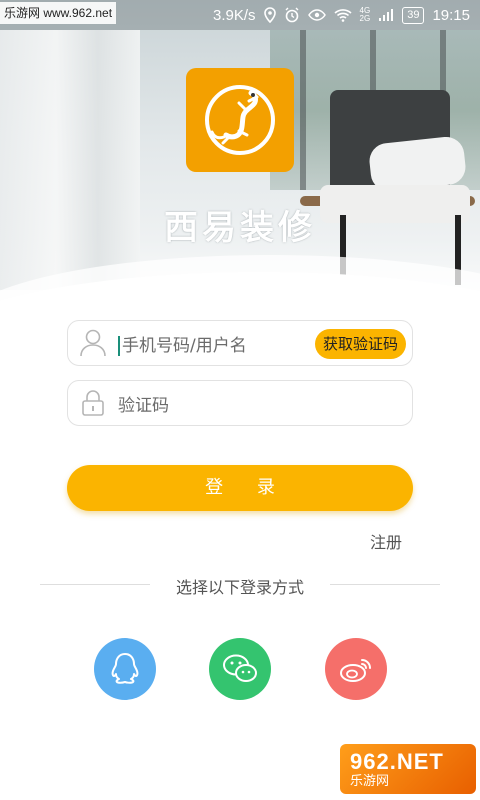 Image resolution: width=480 pixels, height=800 pixels. I want to click on wechat-login-button, so click(240, 669).